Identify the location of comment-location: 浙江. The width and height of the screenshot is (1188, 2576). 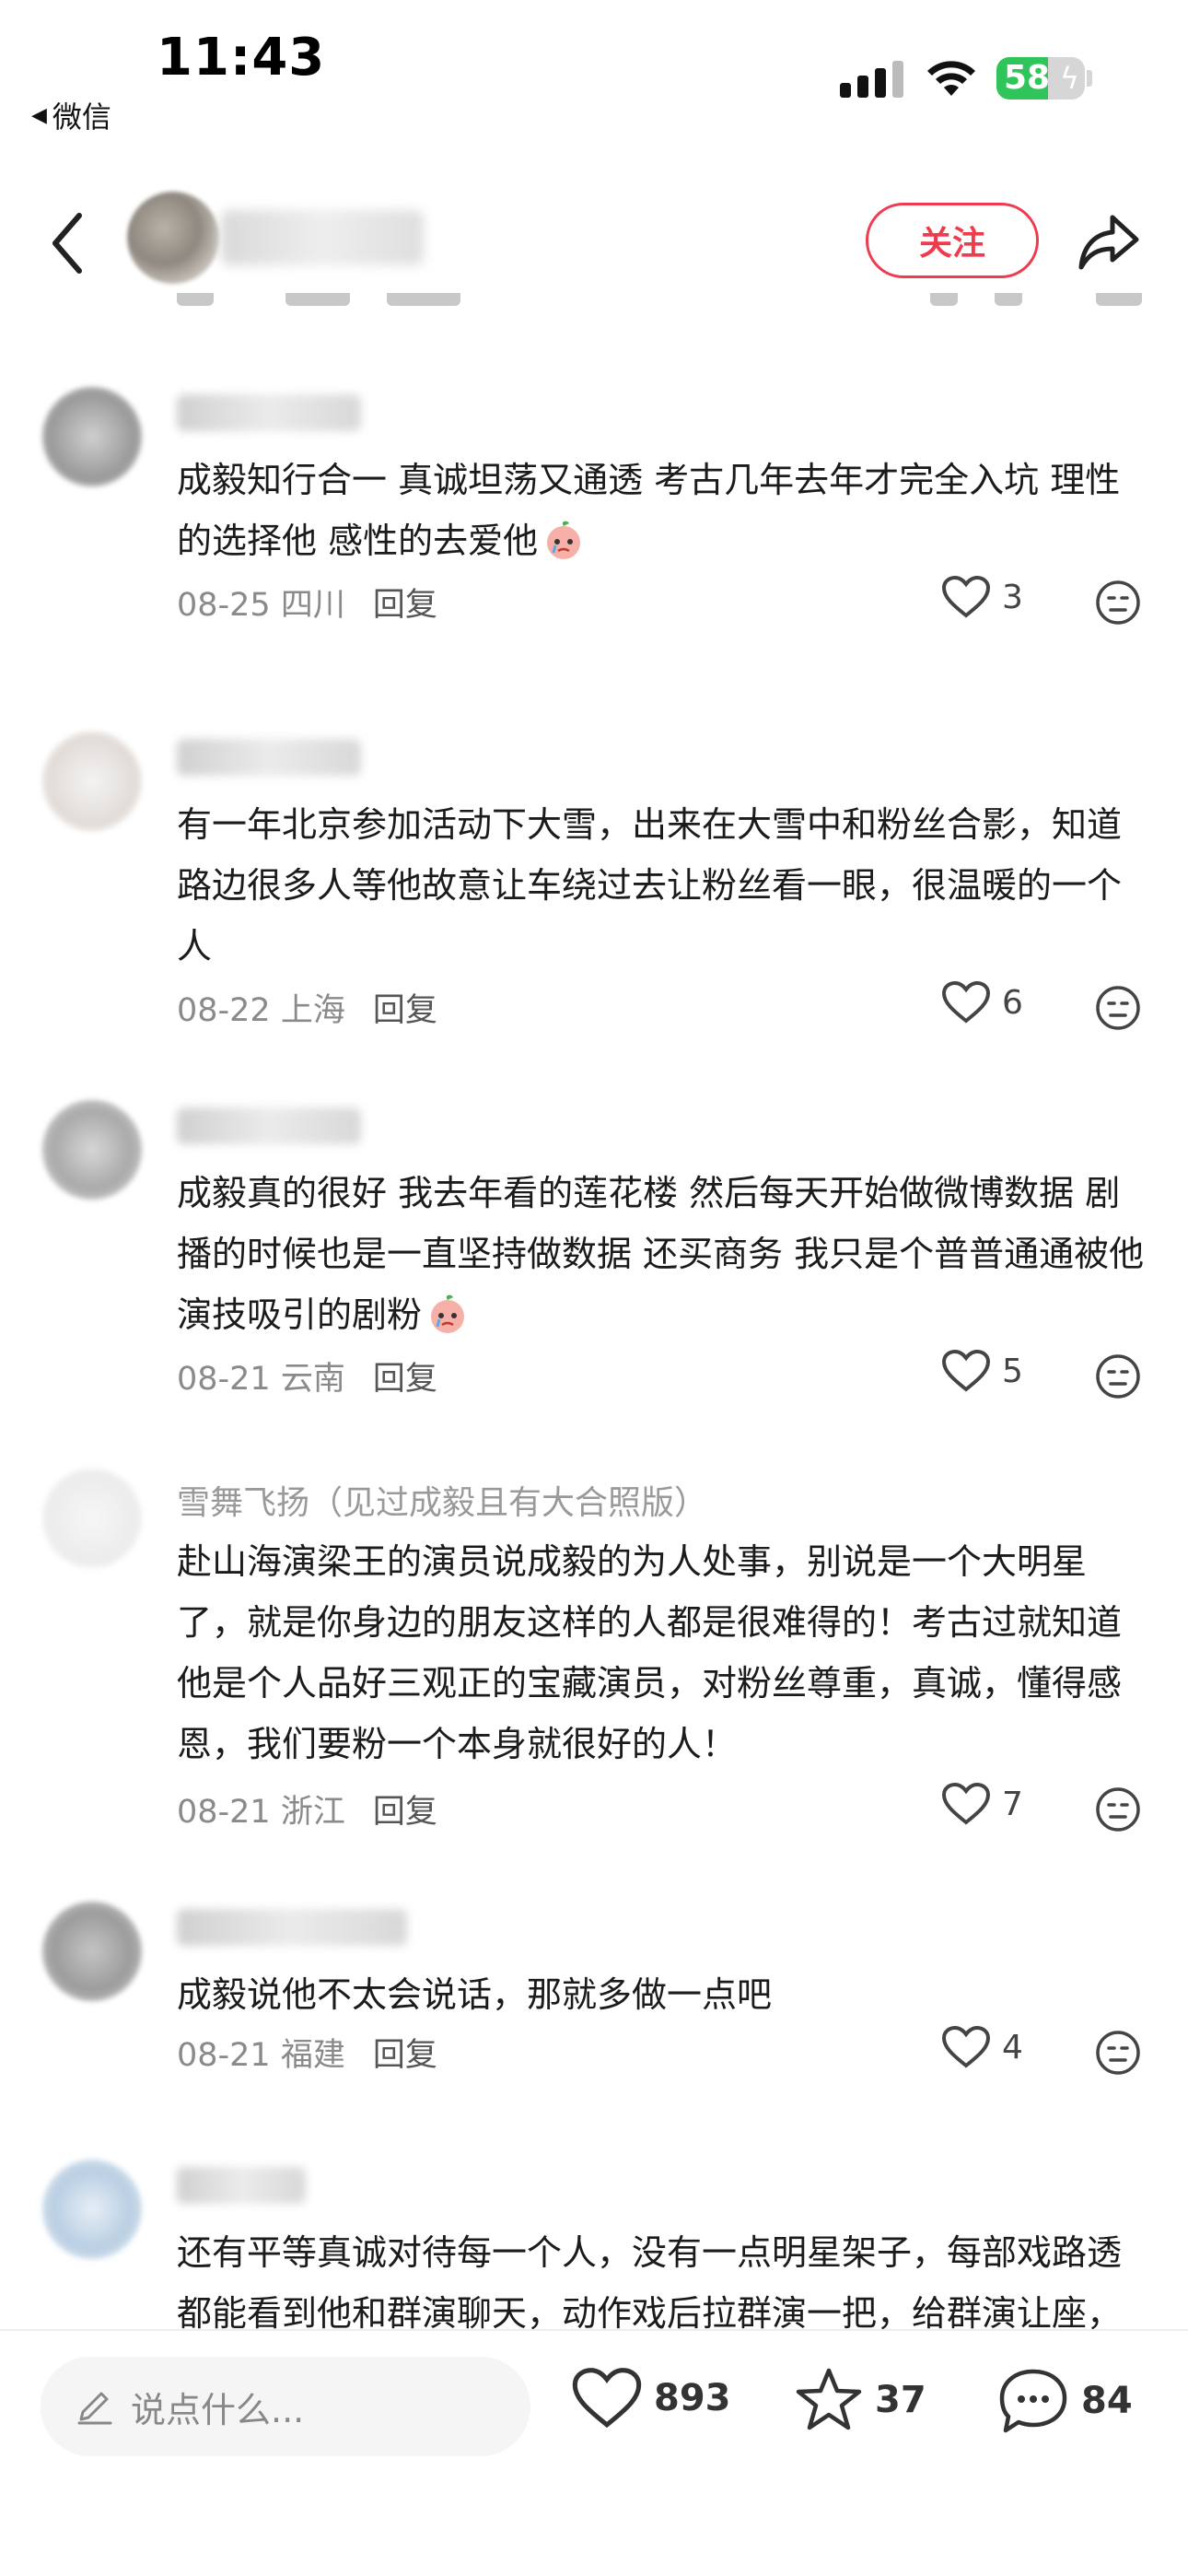
(312, 1812).